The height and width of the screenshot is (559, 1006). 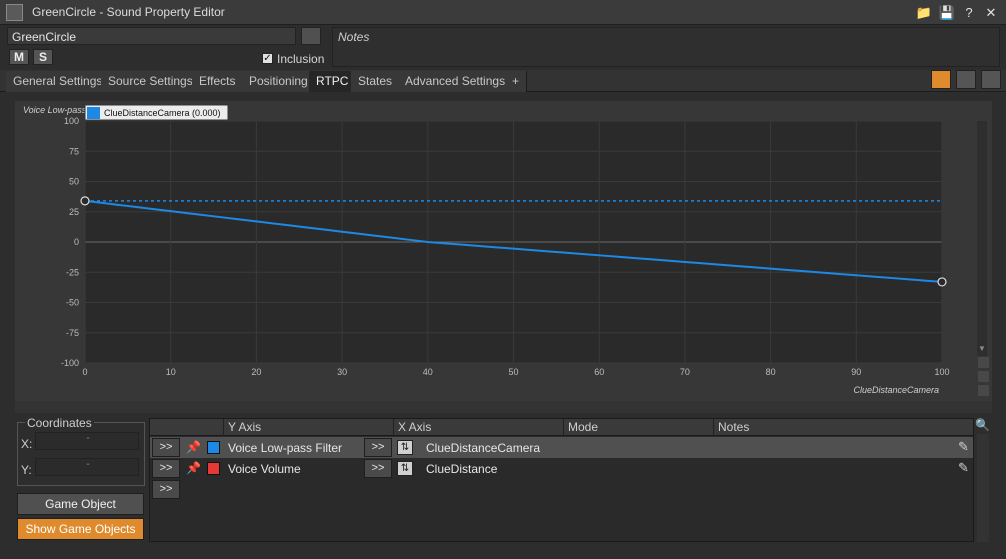 What do you see at coordinates (294, 427) in the screenshot?
I see `column-y-axis: Y Axis` at bounding box center [294, 427].